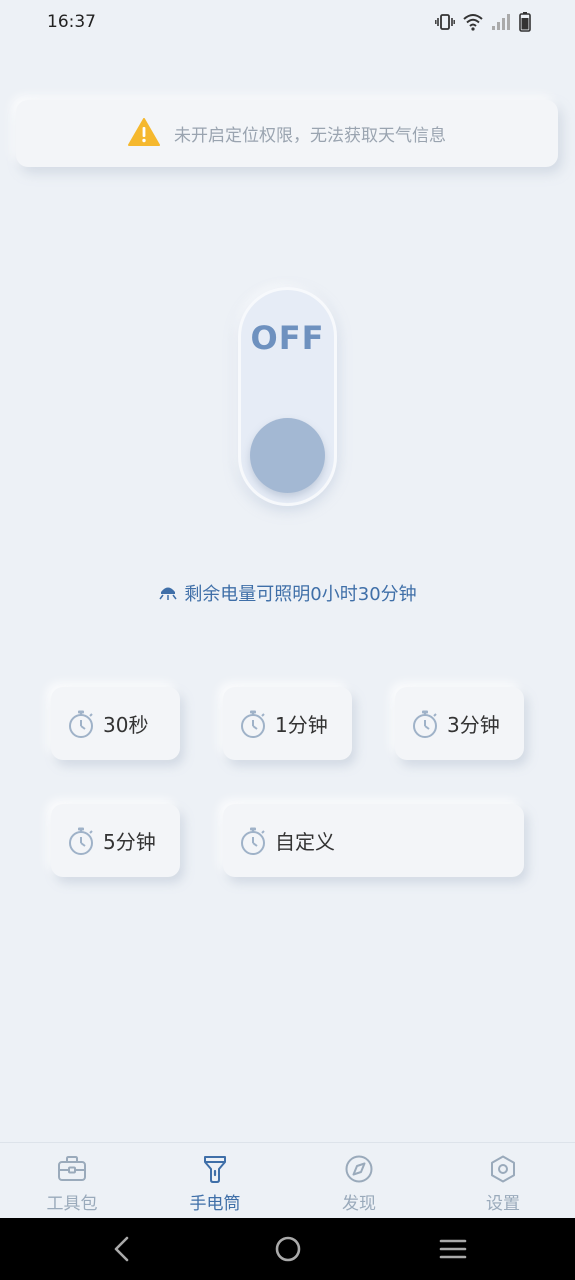 The height and width of the screenshot is (1280, 575). Describe the element at coordinates (287, 24) in the screenshot. I see `status-bar: 16:37` at that location.